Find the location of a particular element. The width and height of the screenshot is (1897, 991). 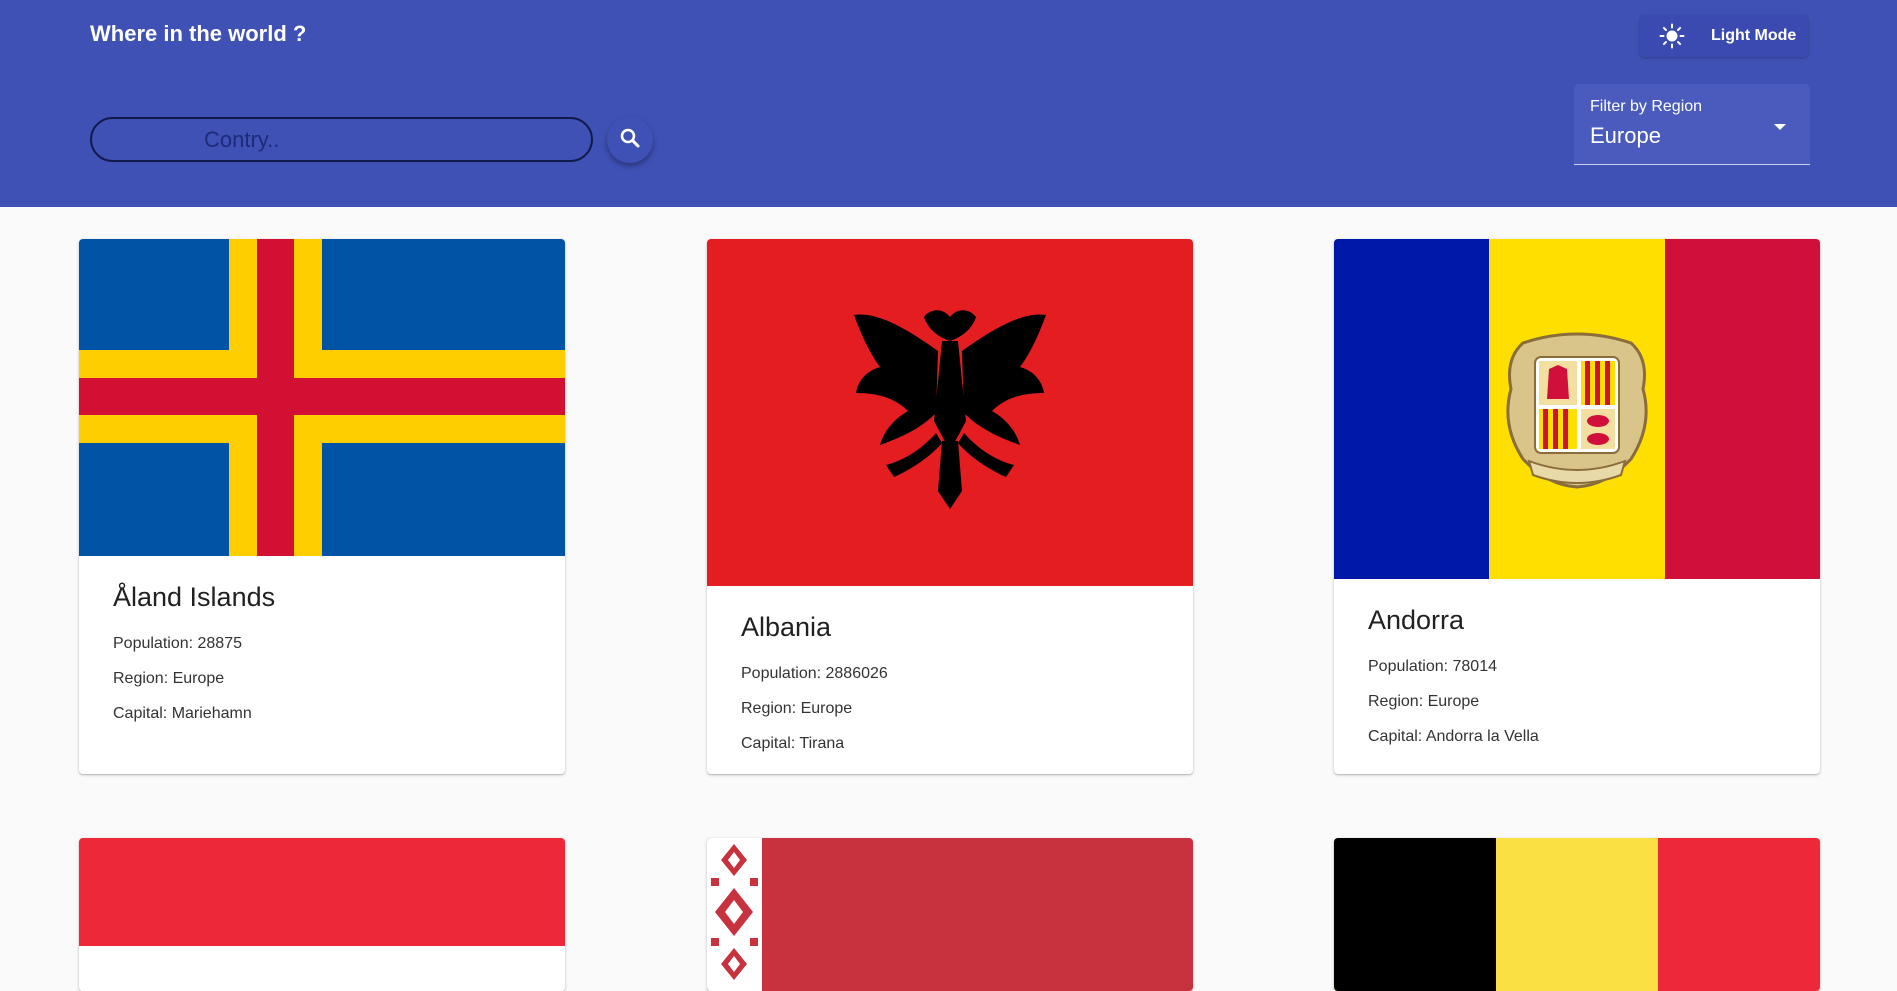

ornament-pattern-icon is located at coordinates (734, 914).